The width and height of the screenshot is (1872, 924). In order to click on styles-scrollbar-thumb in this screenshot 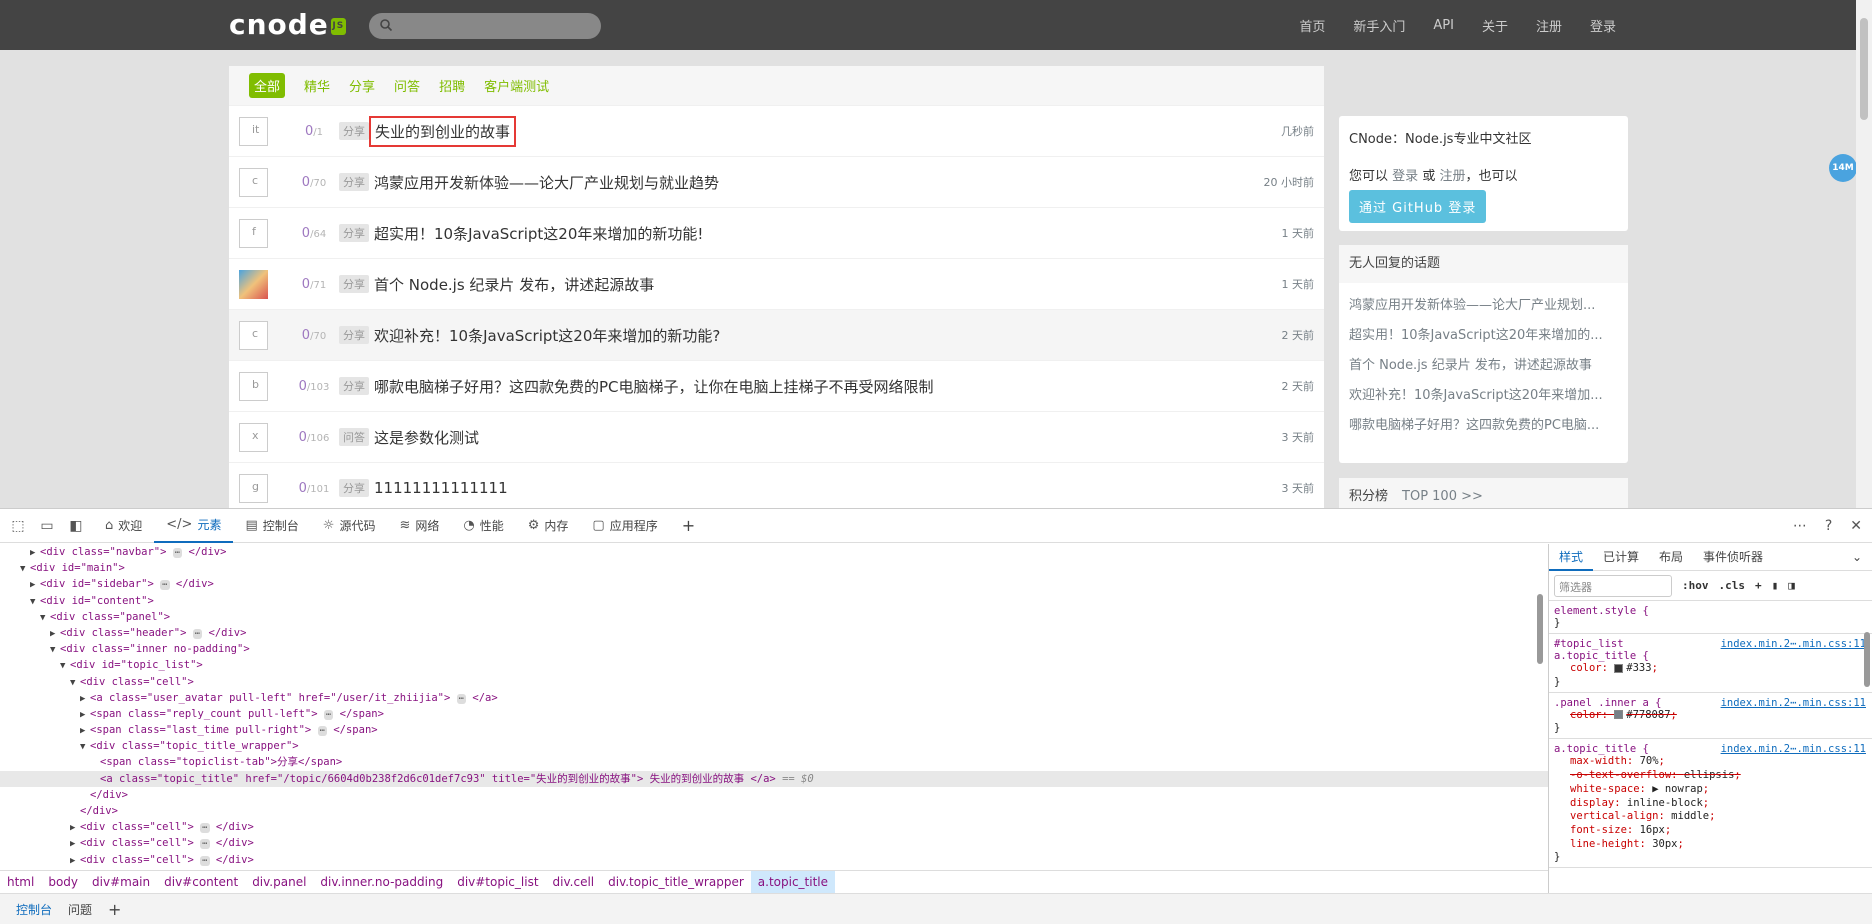, I will do `click(1867, 659)`.